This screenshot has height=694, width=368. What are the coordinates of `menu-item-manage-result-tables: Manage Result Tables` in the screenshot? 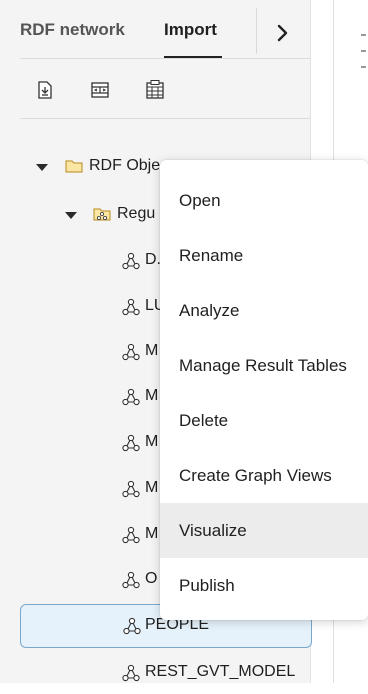 It's located at (264, 365).